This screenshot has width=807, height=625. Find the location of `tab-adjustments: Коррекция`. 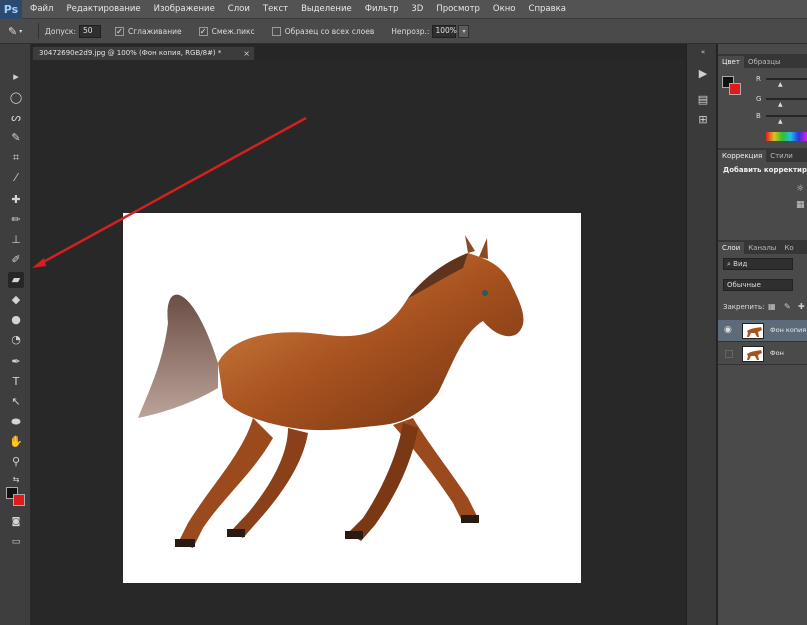

tab-adjustments: Коррекция is located at coordinates (742, 156).